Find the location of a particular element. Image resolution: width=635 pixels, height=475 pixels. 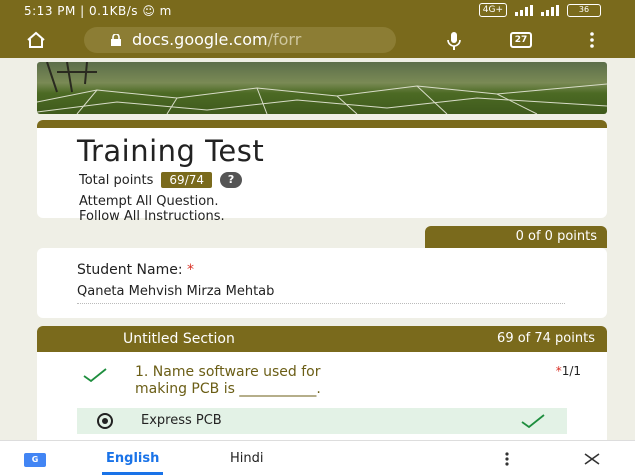

browser-toolbar: docs.google.com/forr 27 is located at coordinates (317, 40).